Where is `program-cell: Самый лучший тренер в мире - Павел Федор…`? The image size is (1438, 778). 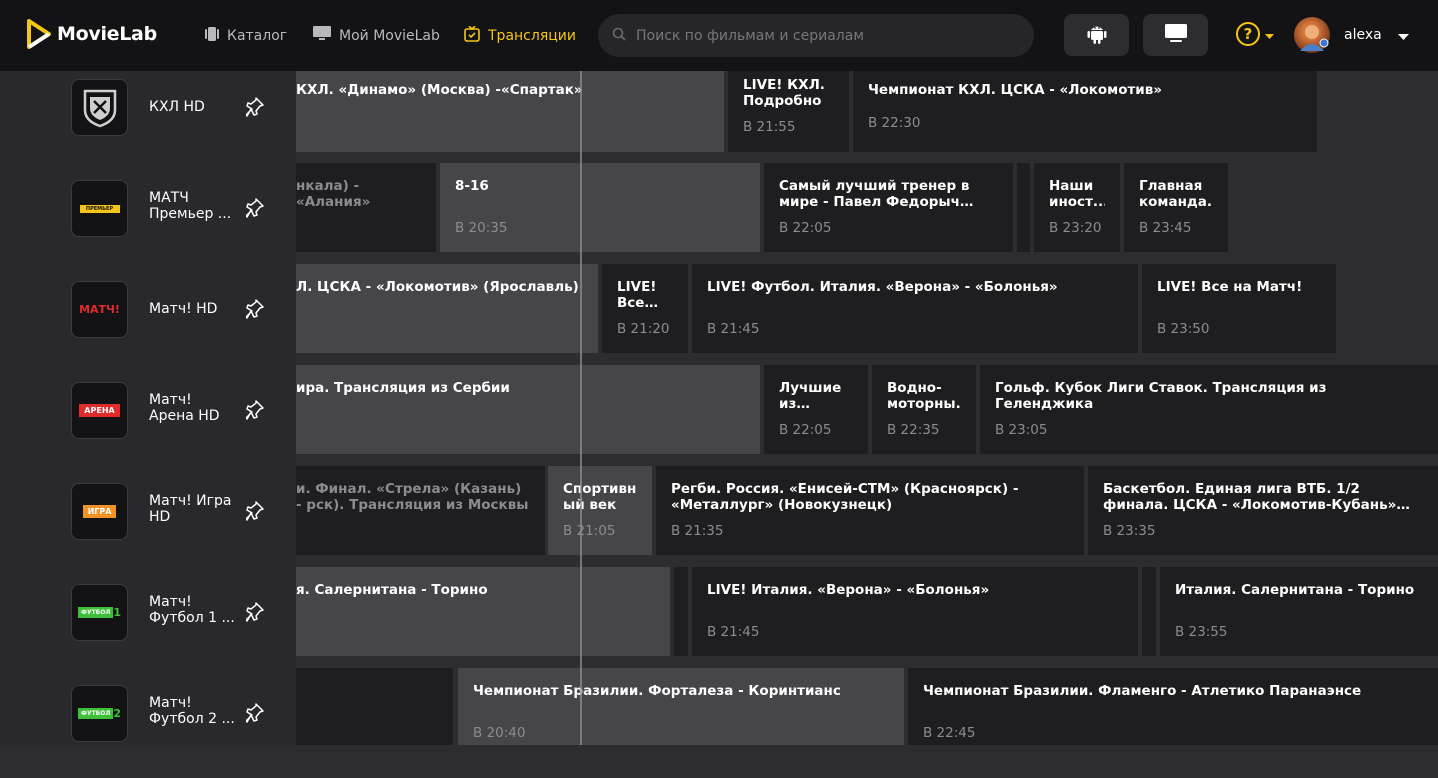
program-cell: Самый лучший тренер в мире - Павел Федор… is located at coordinates (888, 207).